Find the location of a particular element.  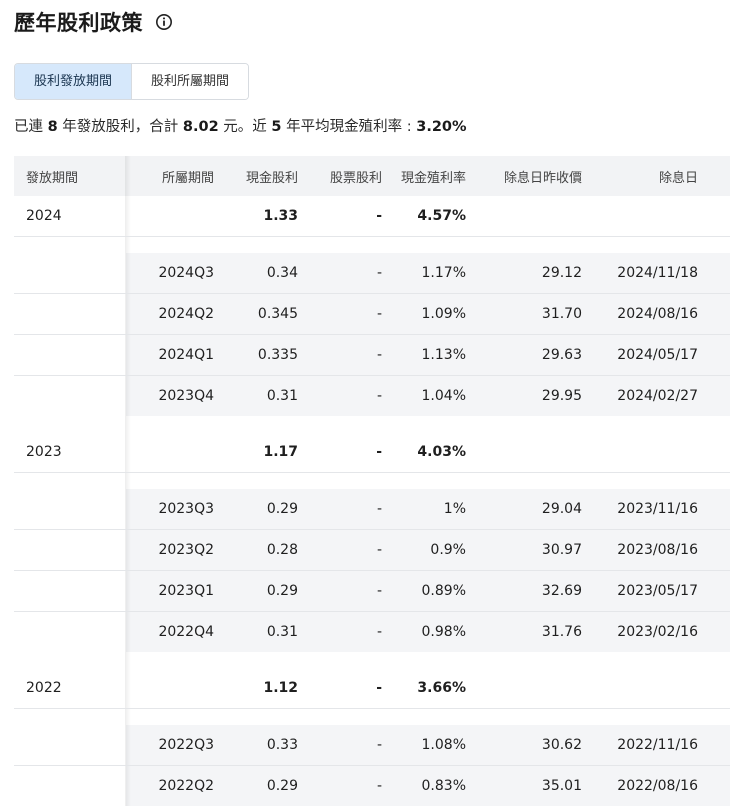

column-header: 現金殖利率 is located at coordinates (433, 178).